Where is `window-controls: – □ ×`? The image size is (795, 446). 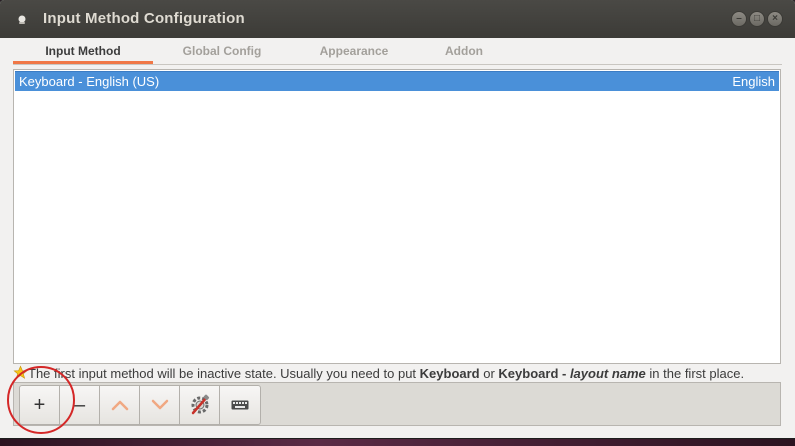
window-controls: – □ × is located at coordinates (757, 19).